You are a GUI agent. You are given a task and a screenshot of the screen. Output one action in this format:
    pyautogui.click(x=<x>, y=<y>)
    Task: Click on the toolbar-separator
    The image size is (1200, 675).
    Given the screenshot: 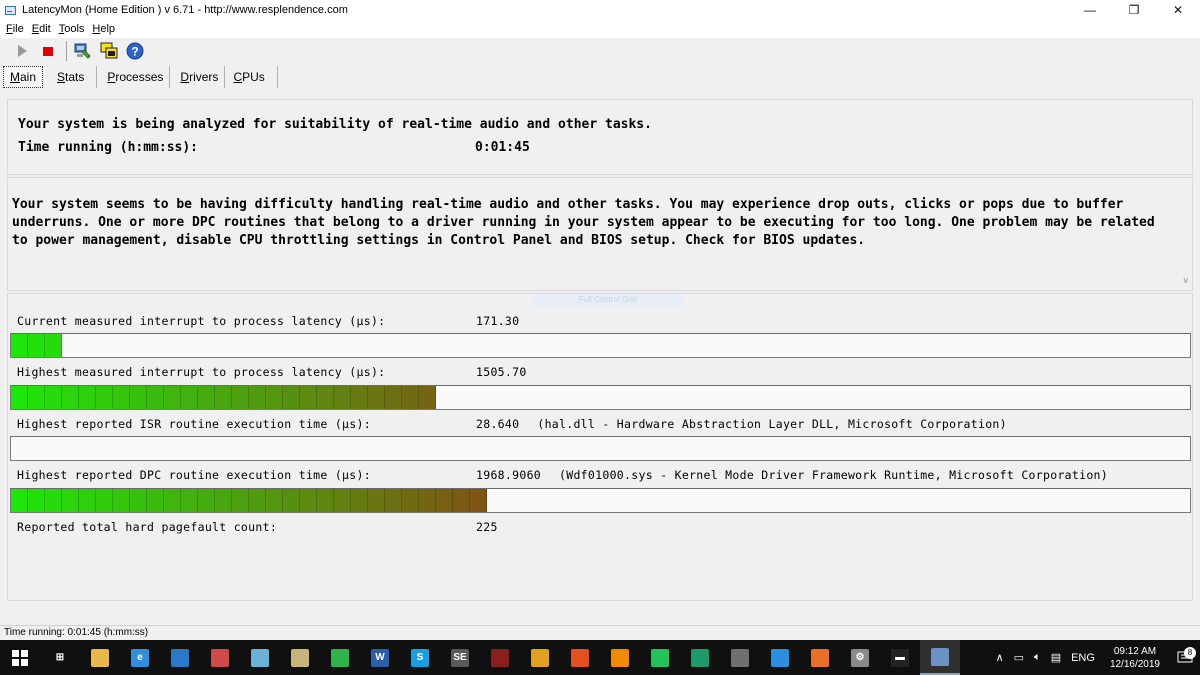 What is the action you would take?
    pyautogui.click(x=66, y=51)
    